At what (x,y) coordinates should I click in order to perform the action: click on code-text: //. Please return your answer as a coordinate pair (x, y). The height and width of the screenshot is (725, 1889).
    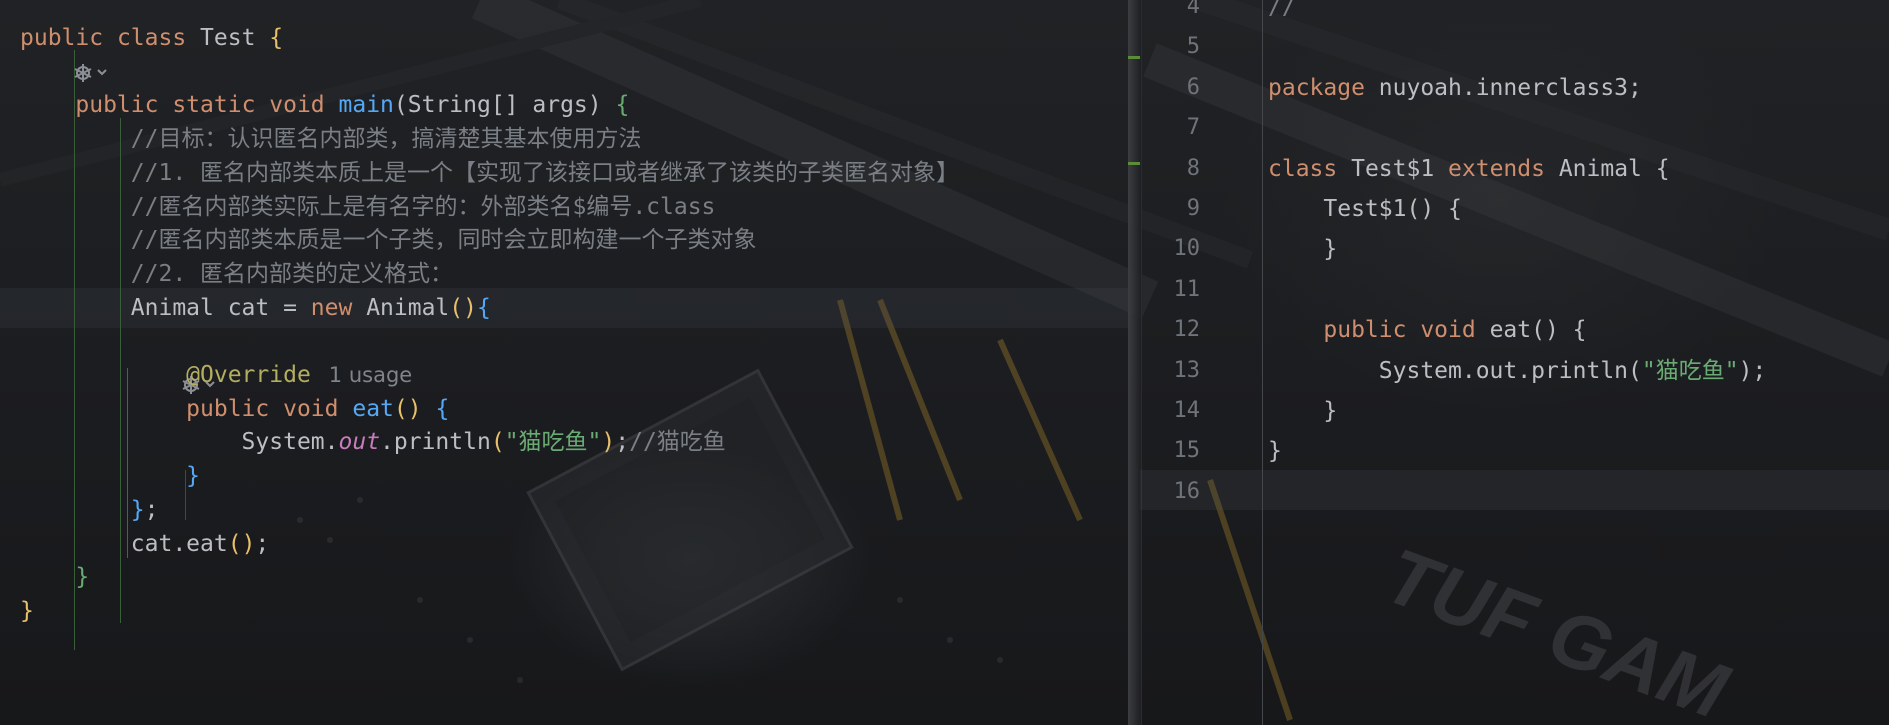
    Looking at the image, I should click on (1282, 13).